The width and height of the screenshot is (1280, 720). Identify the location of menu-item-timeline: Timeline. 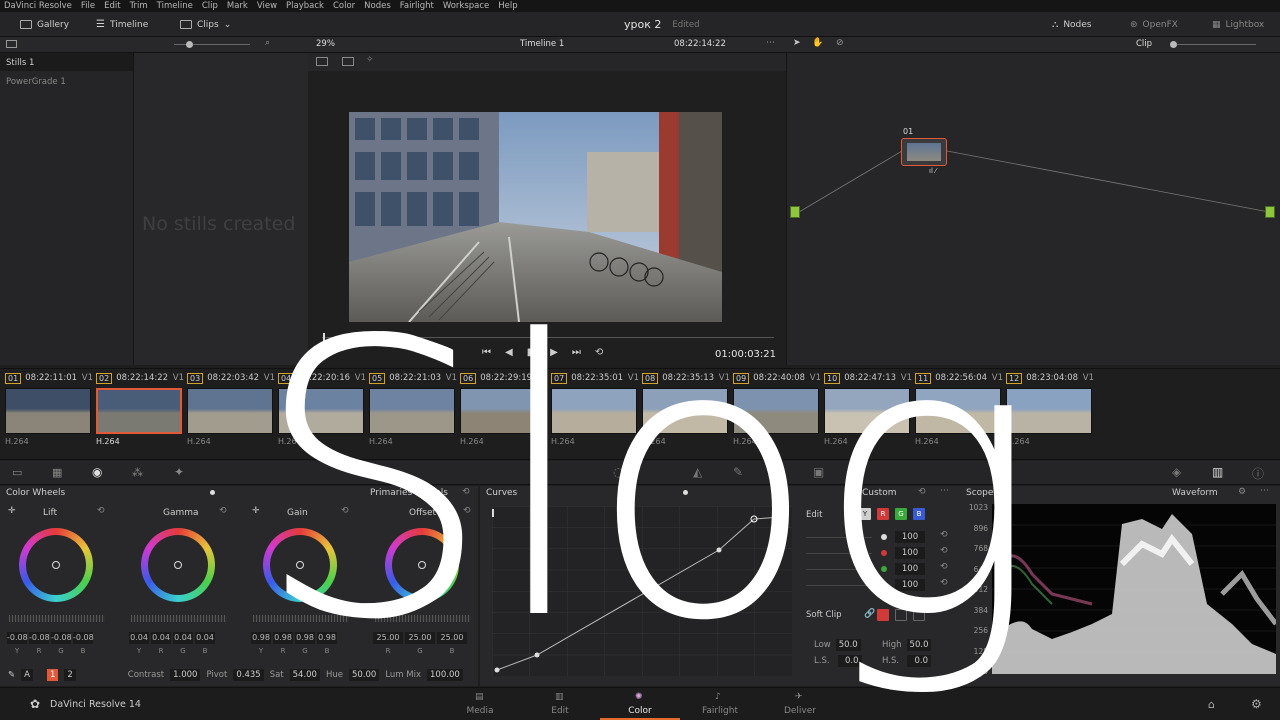
(175, 6).